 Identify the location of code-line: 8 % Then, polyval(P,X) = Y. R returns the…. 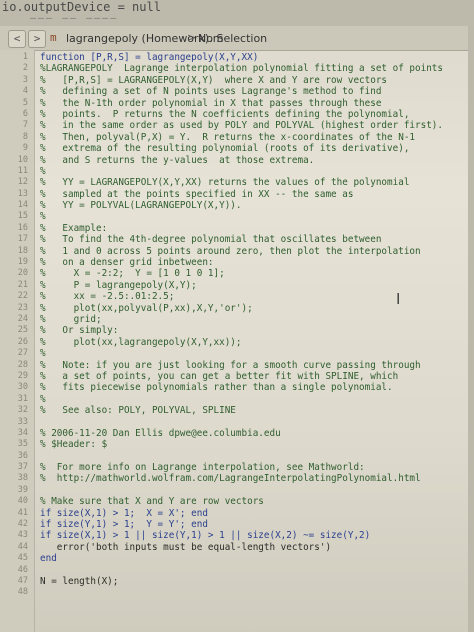
(237, 137).